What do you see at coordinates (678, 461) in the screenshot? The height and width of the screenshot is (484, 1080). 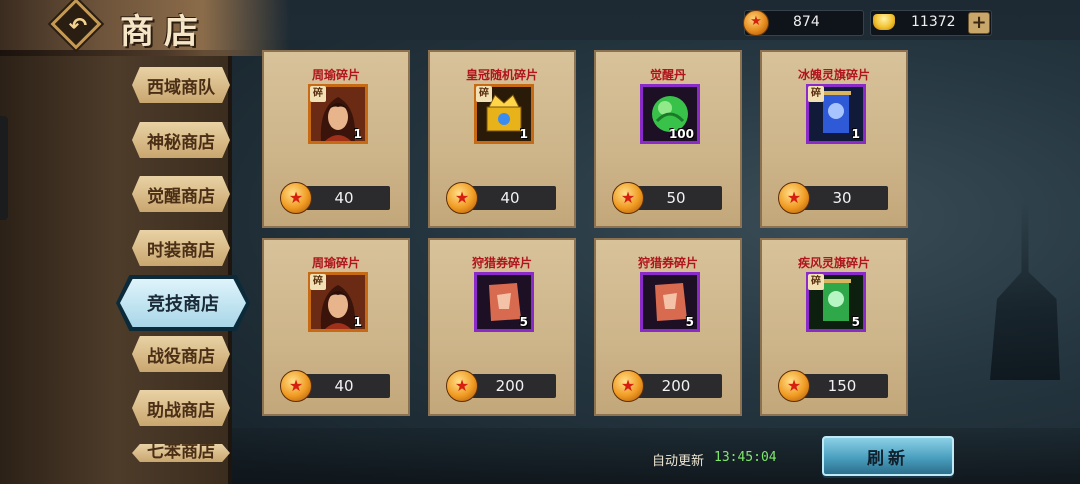 I see `auto-refresh-label: 自动更新` at bounding box center [678, 461].